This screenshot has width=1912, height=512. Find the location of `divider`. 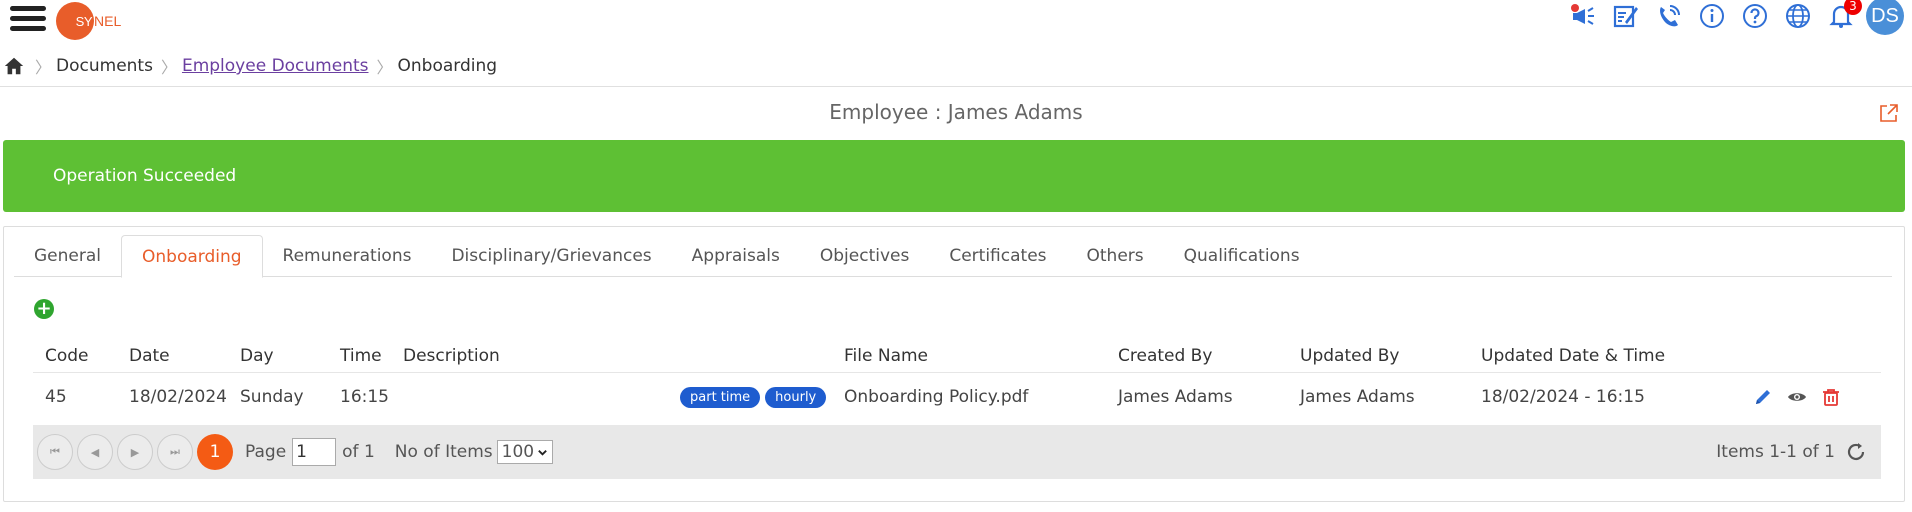

divider is located at coordinates (956, 86).